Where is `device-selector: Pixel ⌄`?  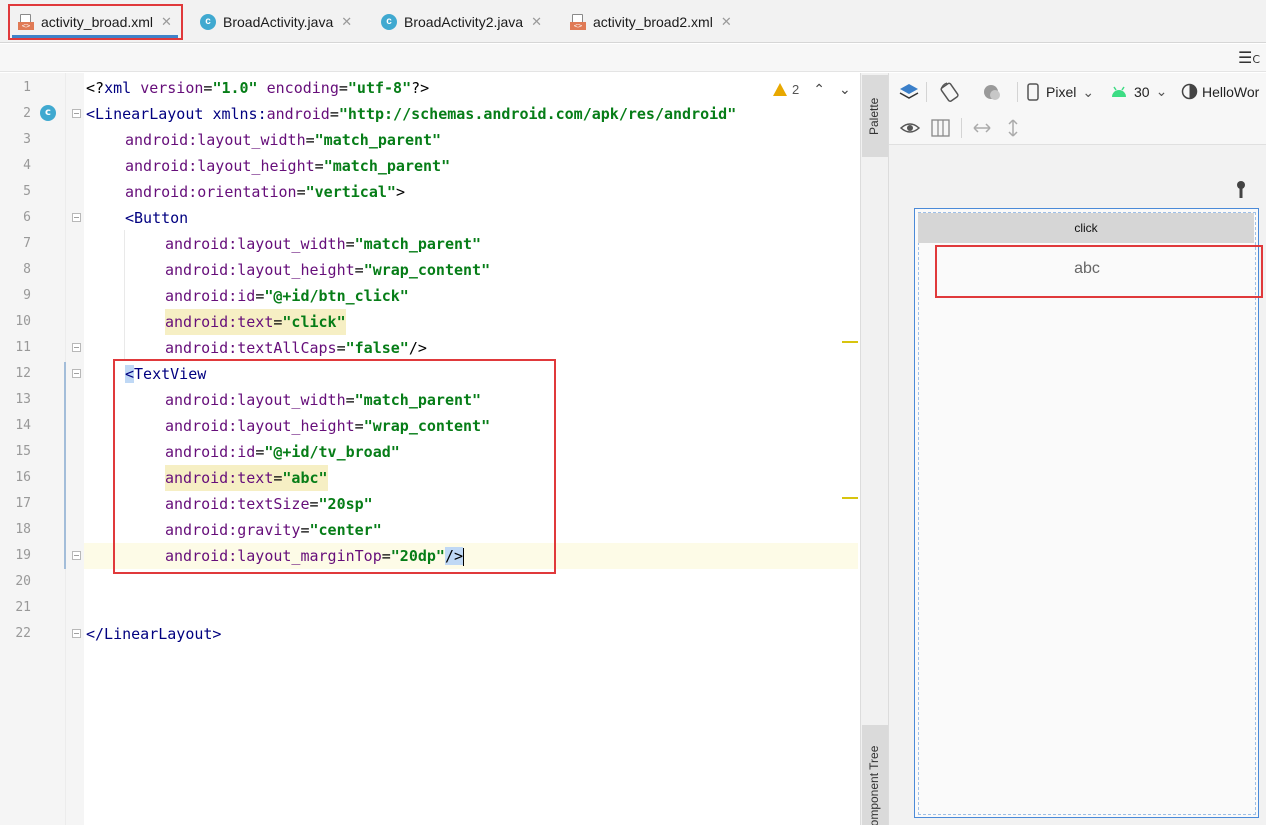 device-selector: Pixel ⌄ is located at coordinates (1060, 92).